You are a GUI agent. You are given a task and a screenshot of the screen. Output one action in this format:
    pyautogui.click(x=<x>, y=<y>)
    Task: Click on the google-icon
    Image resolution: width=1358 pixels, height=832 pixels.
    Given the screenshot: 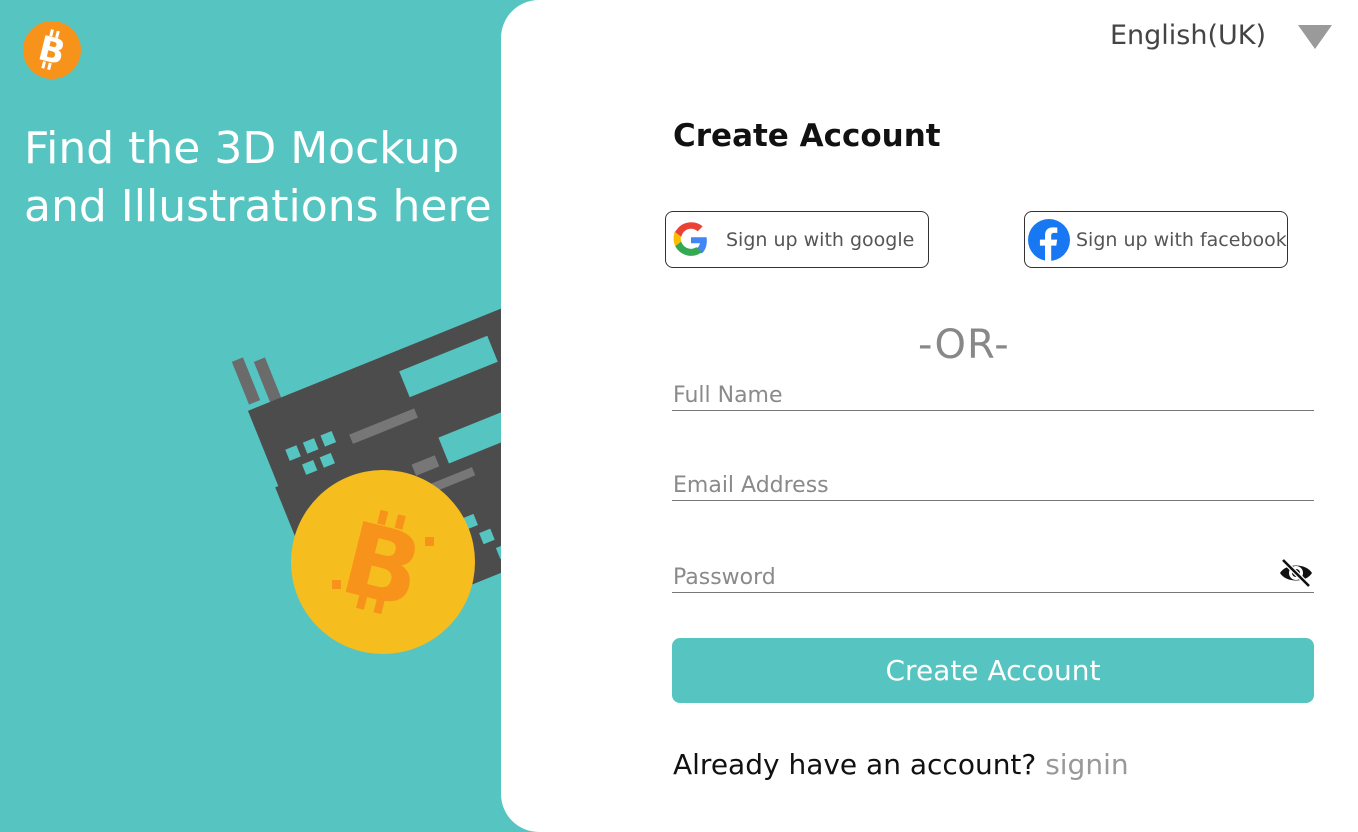 What is the action you would take?
    pyautogui.click(x=690, y=238)
    